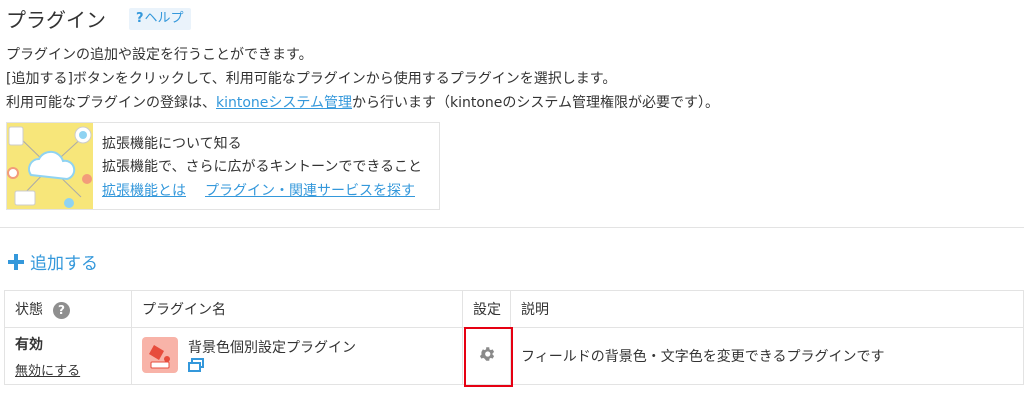 This screenshot has width=1024, height=401. What do you see at coordinates (297, 309) in the screenshot?
I see `column-plugin-name: プラグイン名` at bounding box center [297, 309].